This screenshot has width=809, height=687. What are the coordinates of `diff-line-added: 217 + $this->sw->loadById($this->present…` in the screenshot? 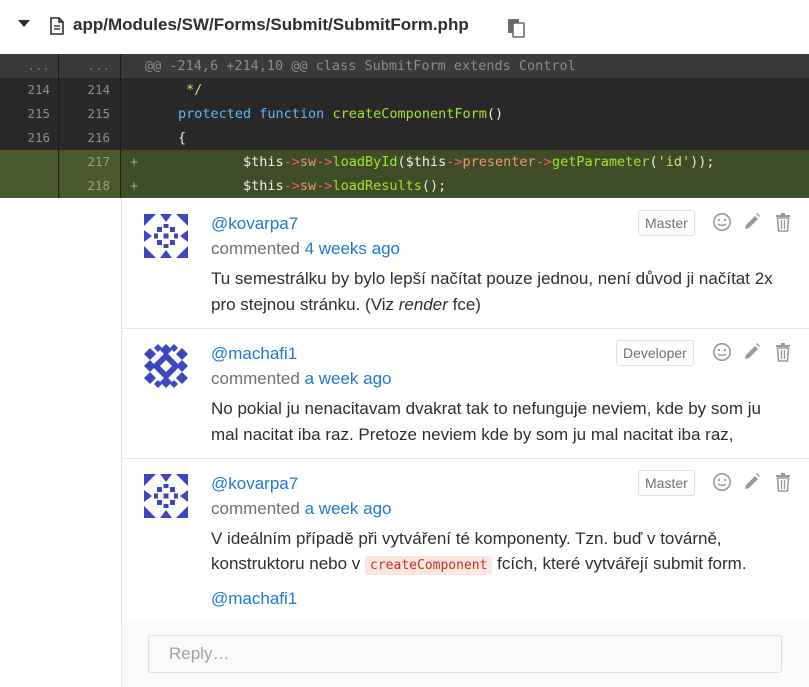 It's located at (404, 162).